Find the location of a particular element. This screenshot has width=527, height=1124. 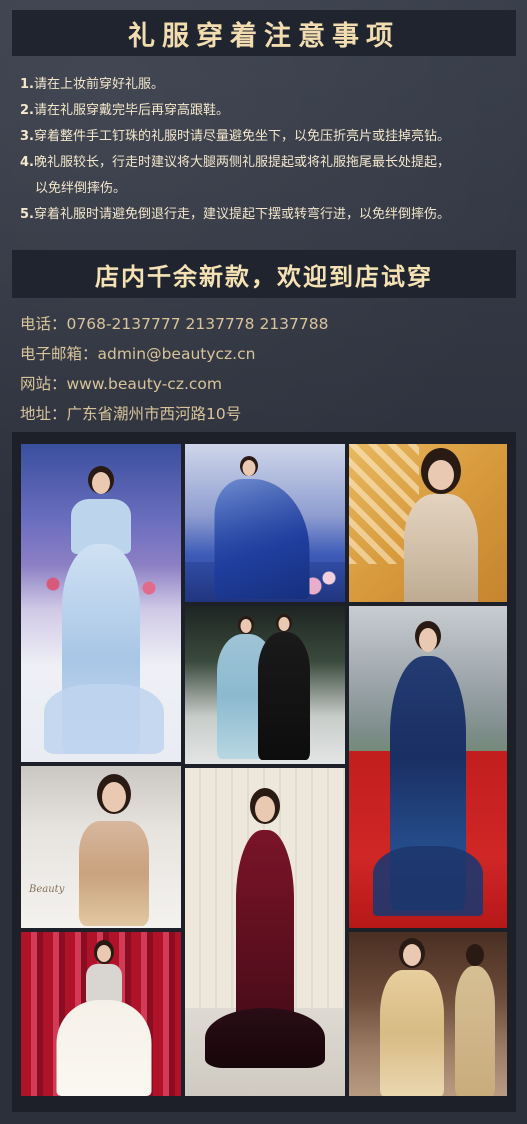

promo-title: 店内千余新款，欢迎到店试穿 is located at coordinates (264, 274).